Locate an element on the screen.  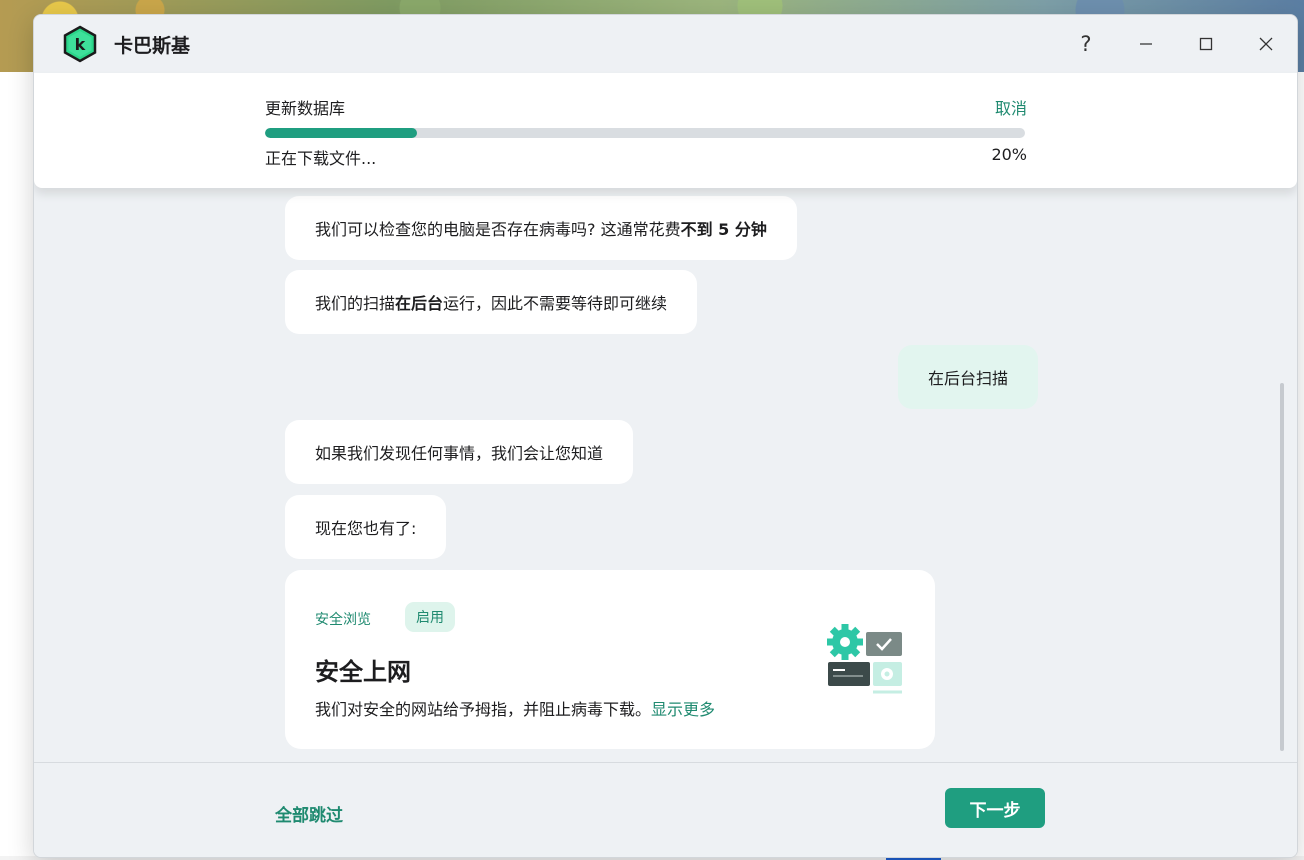
message-emphasis: 不到 5 分钟 is located at coordinates (723, 229).